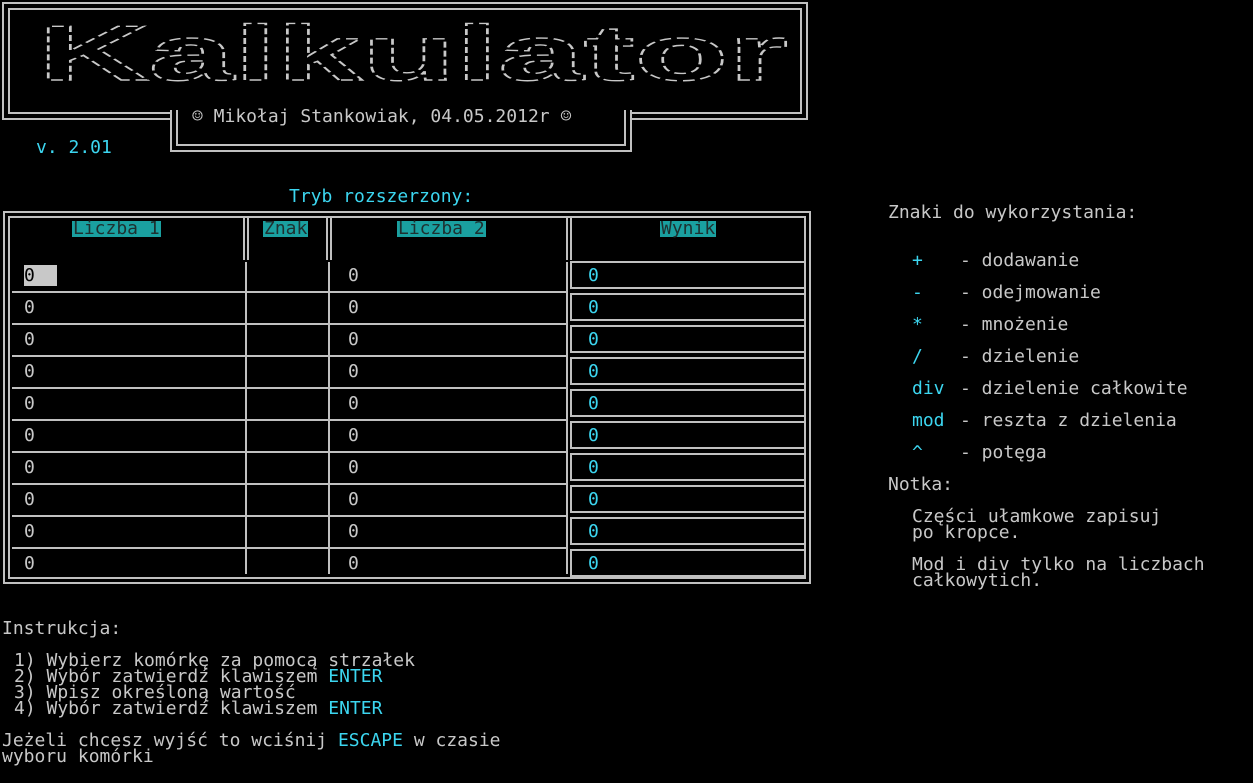 This screenshot has height=783, width=1253. What do you see at coordinates (286, 228) in the screenshot?
I see `column-header-sign: Znak` at bounding box center [286, 228].